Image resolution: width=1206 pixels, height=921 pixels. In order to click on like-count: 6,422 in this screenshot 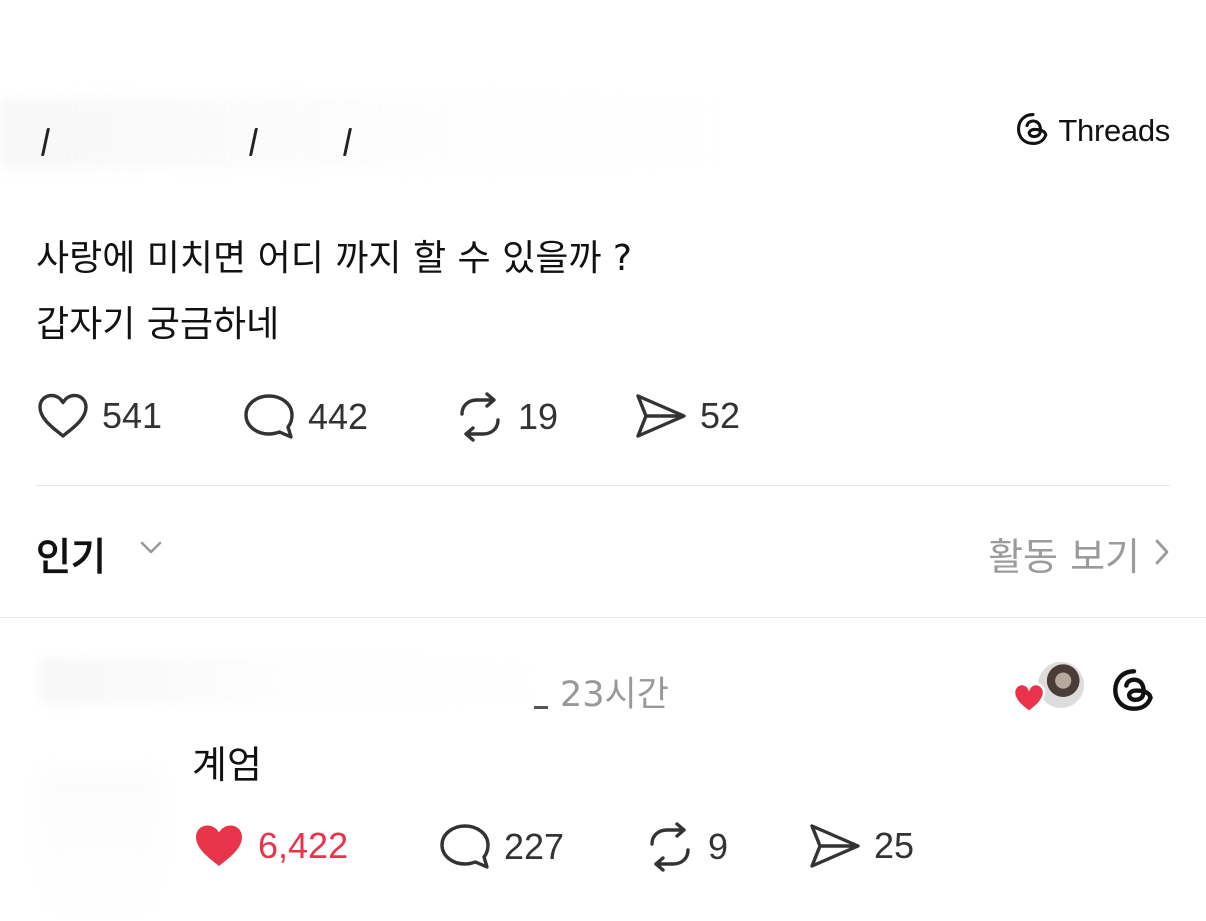, I will do `click(303, 845)`.